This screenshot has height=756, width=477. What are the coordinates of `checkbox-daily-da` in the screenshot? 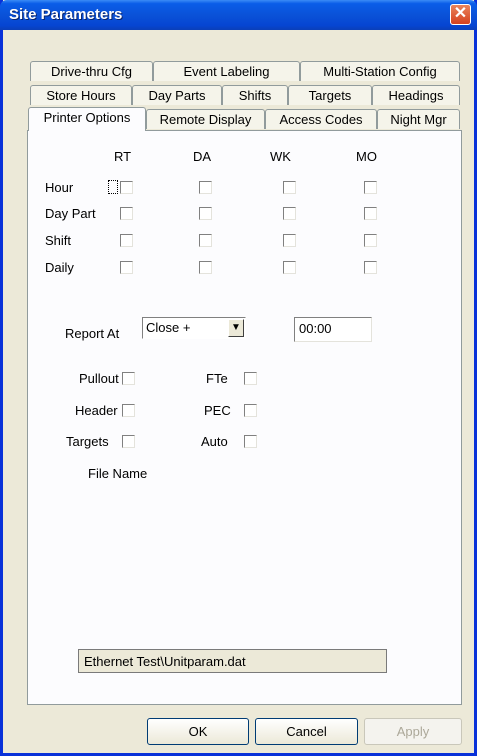 It's located at (205, 267).